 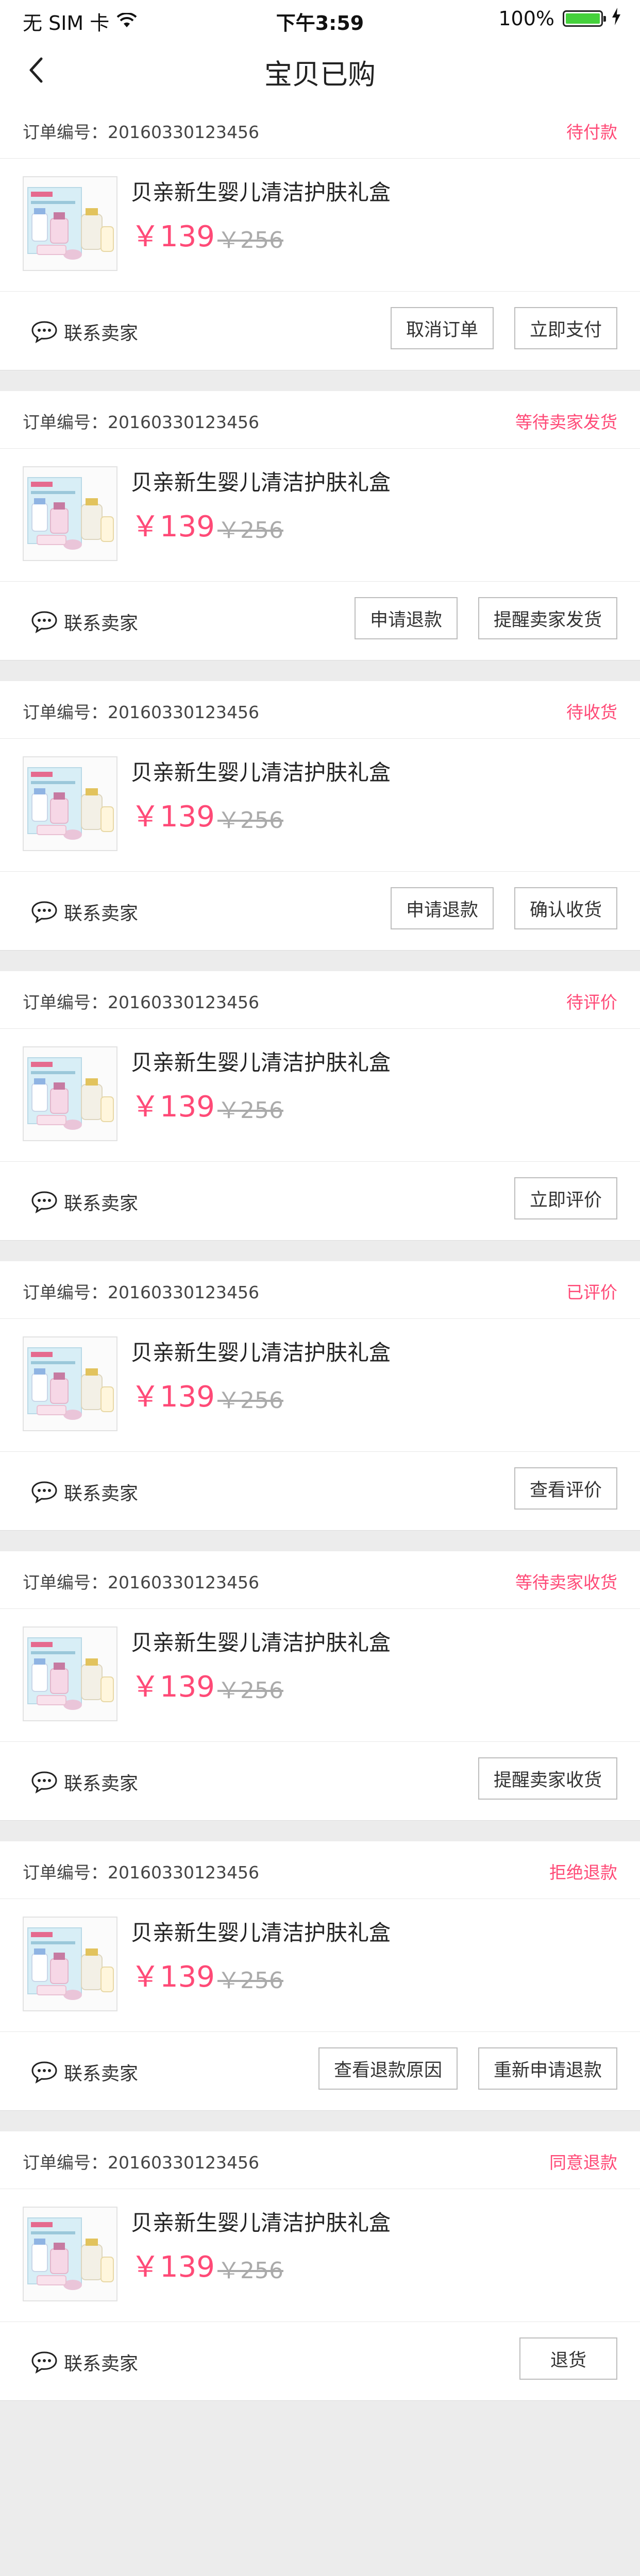 I want to click on battery-level-fill, so click(x=583, y=18).